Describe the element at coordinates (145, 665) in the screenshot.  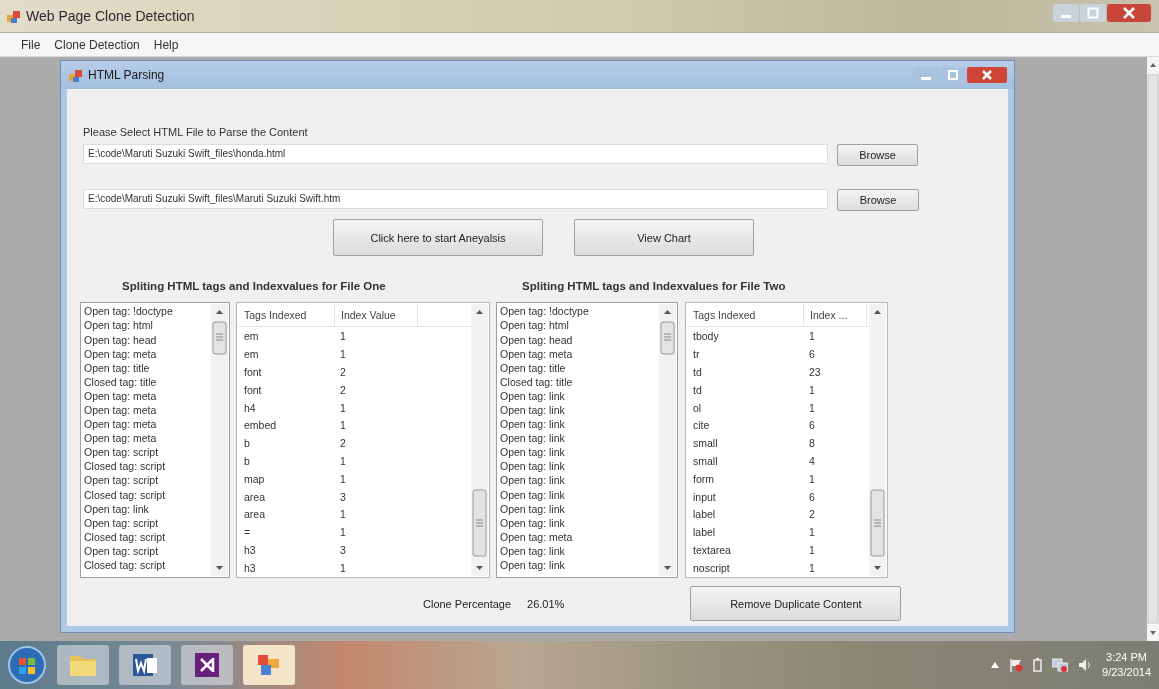
I see `word-icon` at that location.